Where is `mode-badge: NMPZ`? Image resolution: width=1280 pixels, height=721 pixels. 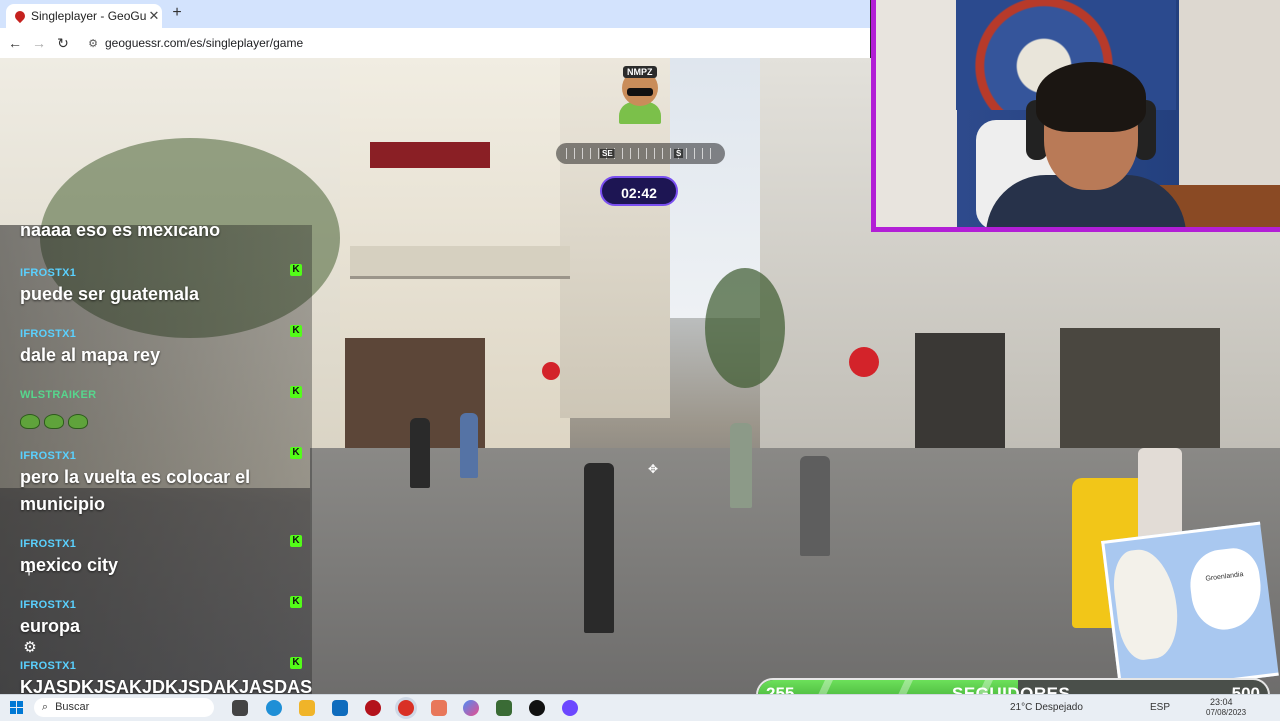 mode-badge: NMPZ is located at coordinates (640, 72).